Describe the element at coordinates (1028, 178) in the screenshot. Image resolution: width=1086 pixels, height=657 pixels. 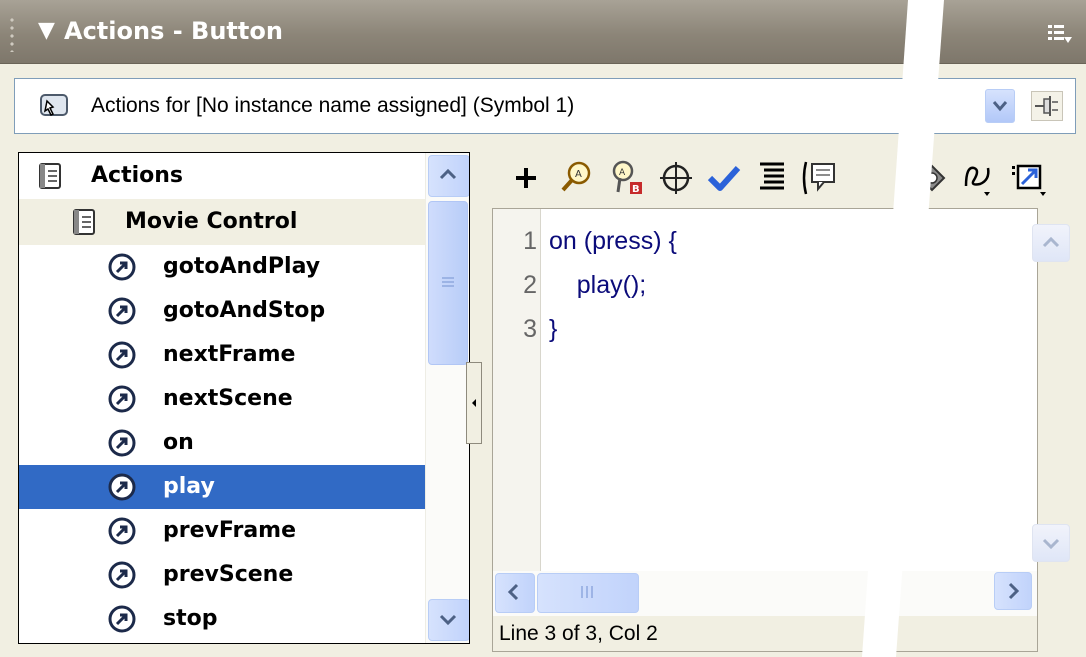
I see `view-options-icon` at that location.